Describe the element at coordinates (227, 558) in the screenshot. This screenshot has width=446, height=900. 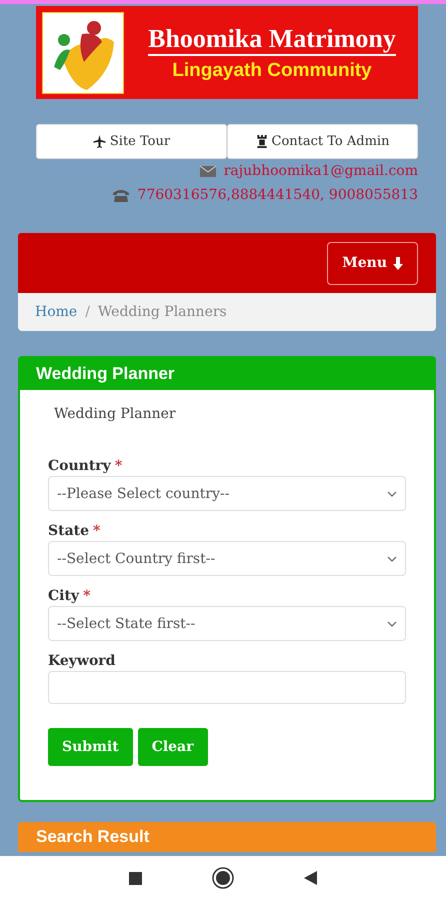
I see `select-field: --Select Country first--` at that location.